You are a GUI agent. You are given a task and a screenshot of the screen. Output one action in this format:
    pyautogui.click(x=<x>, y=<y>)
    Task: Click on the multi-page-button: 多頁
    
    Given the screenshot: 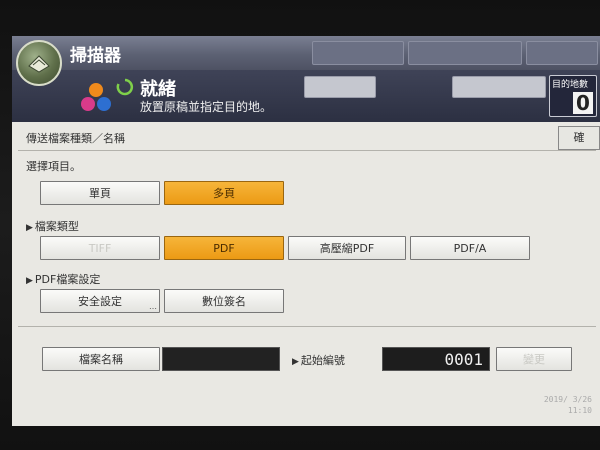 What is the action you would take?
    pyautogui.click(x=224, y=193)
    